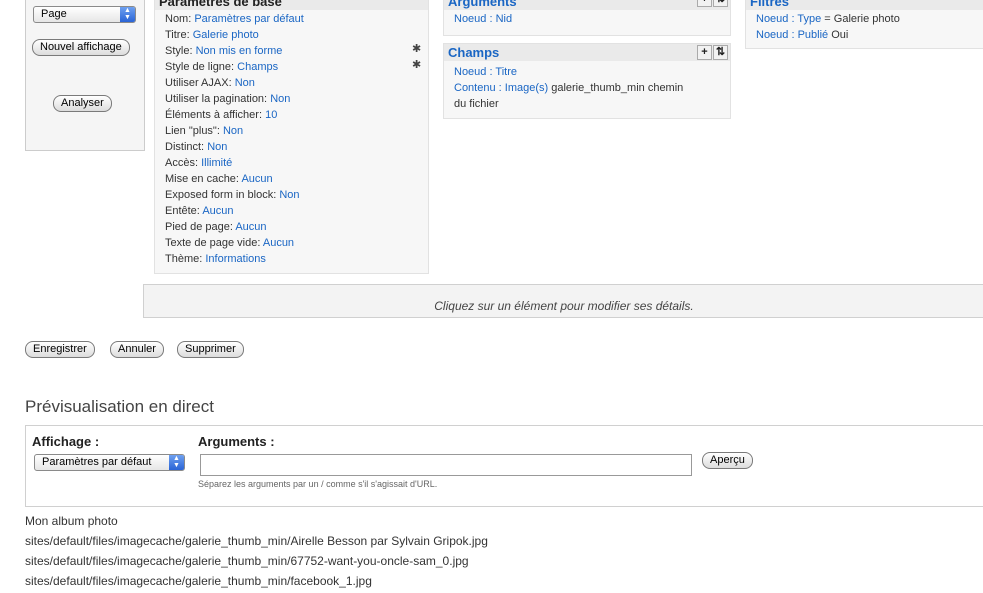 The image size is (983, 593). Describe the element at coordinates (587, 5) in the screenshot. I see `arguments-title: Arguments` at that location.